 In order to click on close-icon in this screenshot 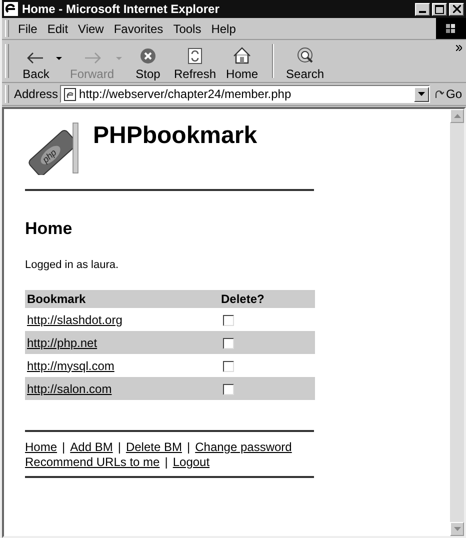, I will do `click(456, 9)`.